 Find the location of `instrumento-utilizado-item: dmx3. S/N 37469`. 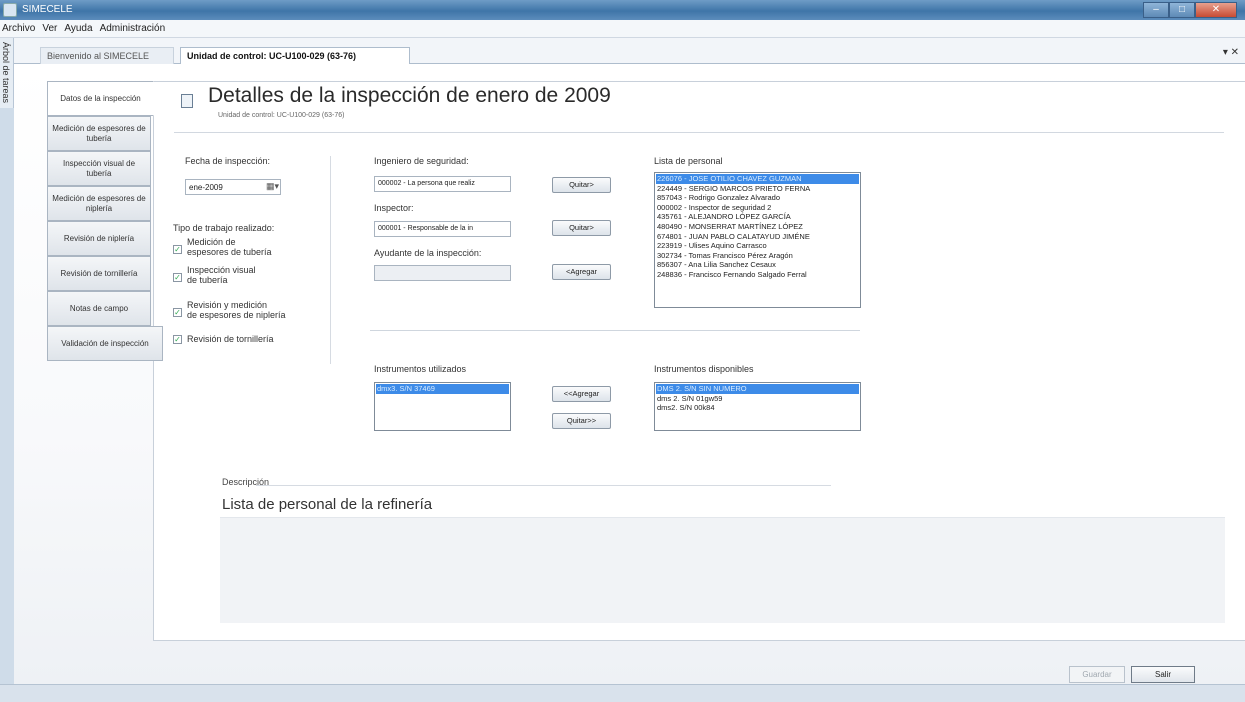

instrumento-utilizado-item: dmx3. S/N 37469 is located at coordinates (442, 389).